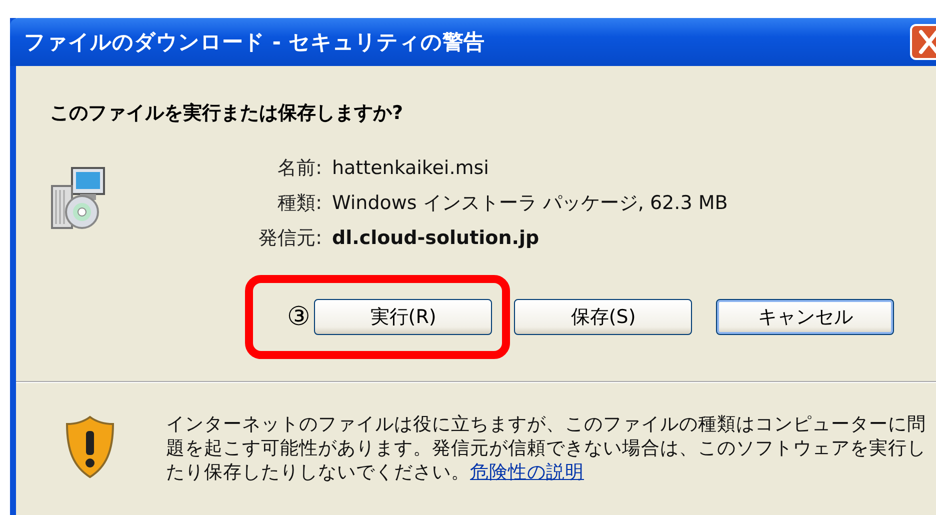 This screenshot has height=515, width=936. I want to click on field-value: dl.cloud-solution.jp, so click(436, 238).